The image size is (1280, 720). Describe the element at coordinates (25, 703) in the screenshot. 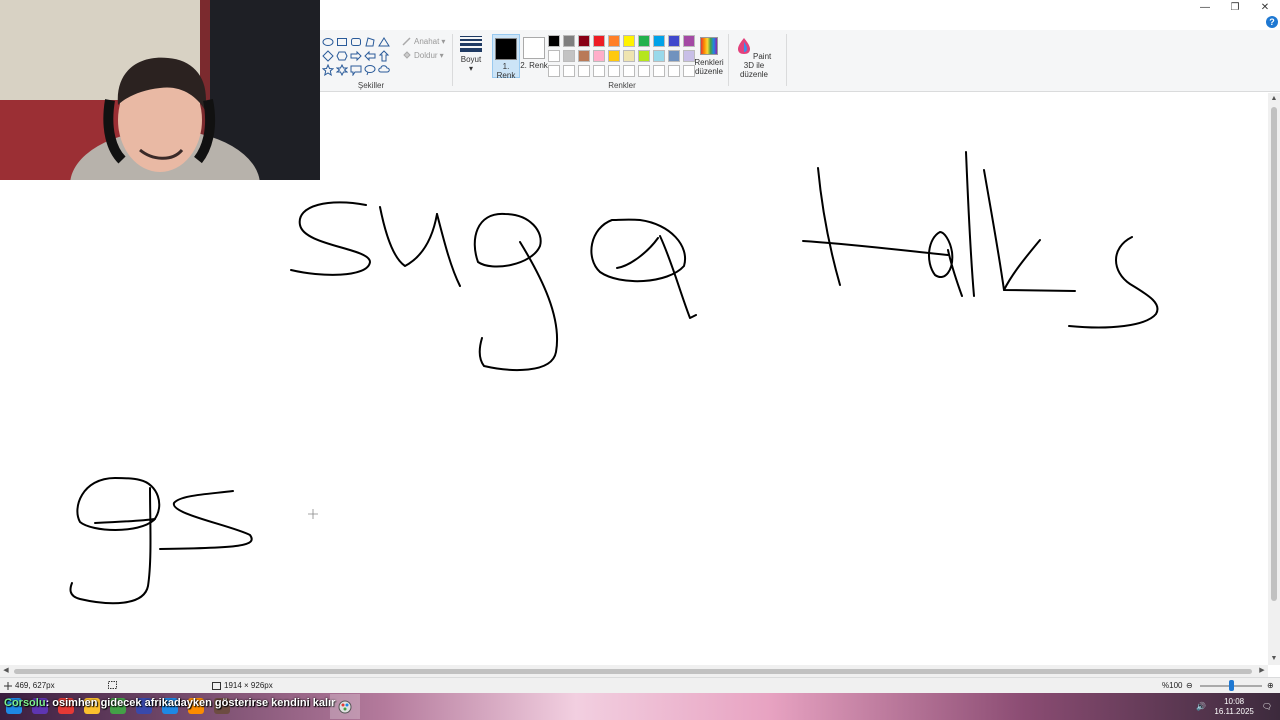

I see `chat-username: Corsolu` at that location.